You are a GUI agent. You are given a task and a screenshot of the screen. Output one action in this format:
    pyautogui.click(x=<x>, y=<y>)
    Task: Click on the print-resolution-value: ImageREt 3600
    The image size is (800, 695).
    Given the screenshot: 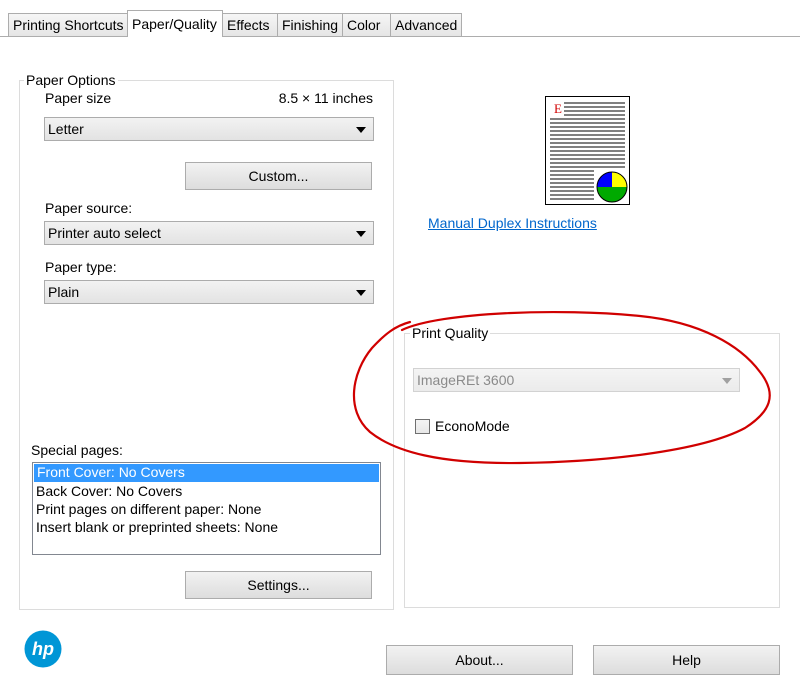 What is the action you would take?
    pyautogui.click(x=466, y=380)
    